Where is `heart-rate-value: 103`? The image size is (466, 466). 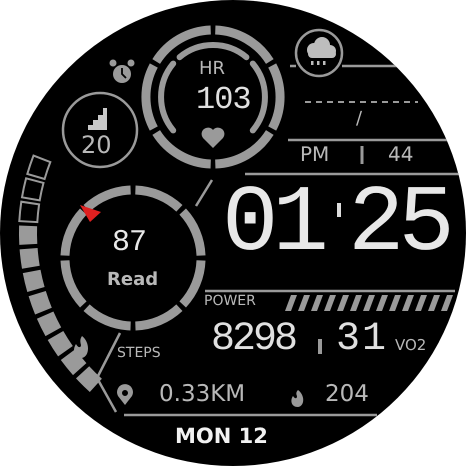
heart-rate-value: 103 is located at coordinates (223, 100).